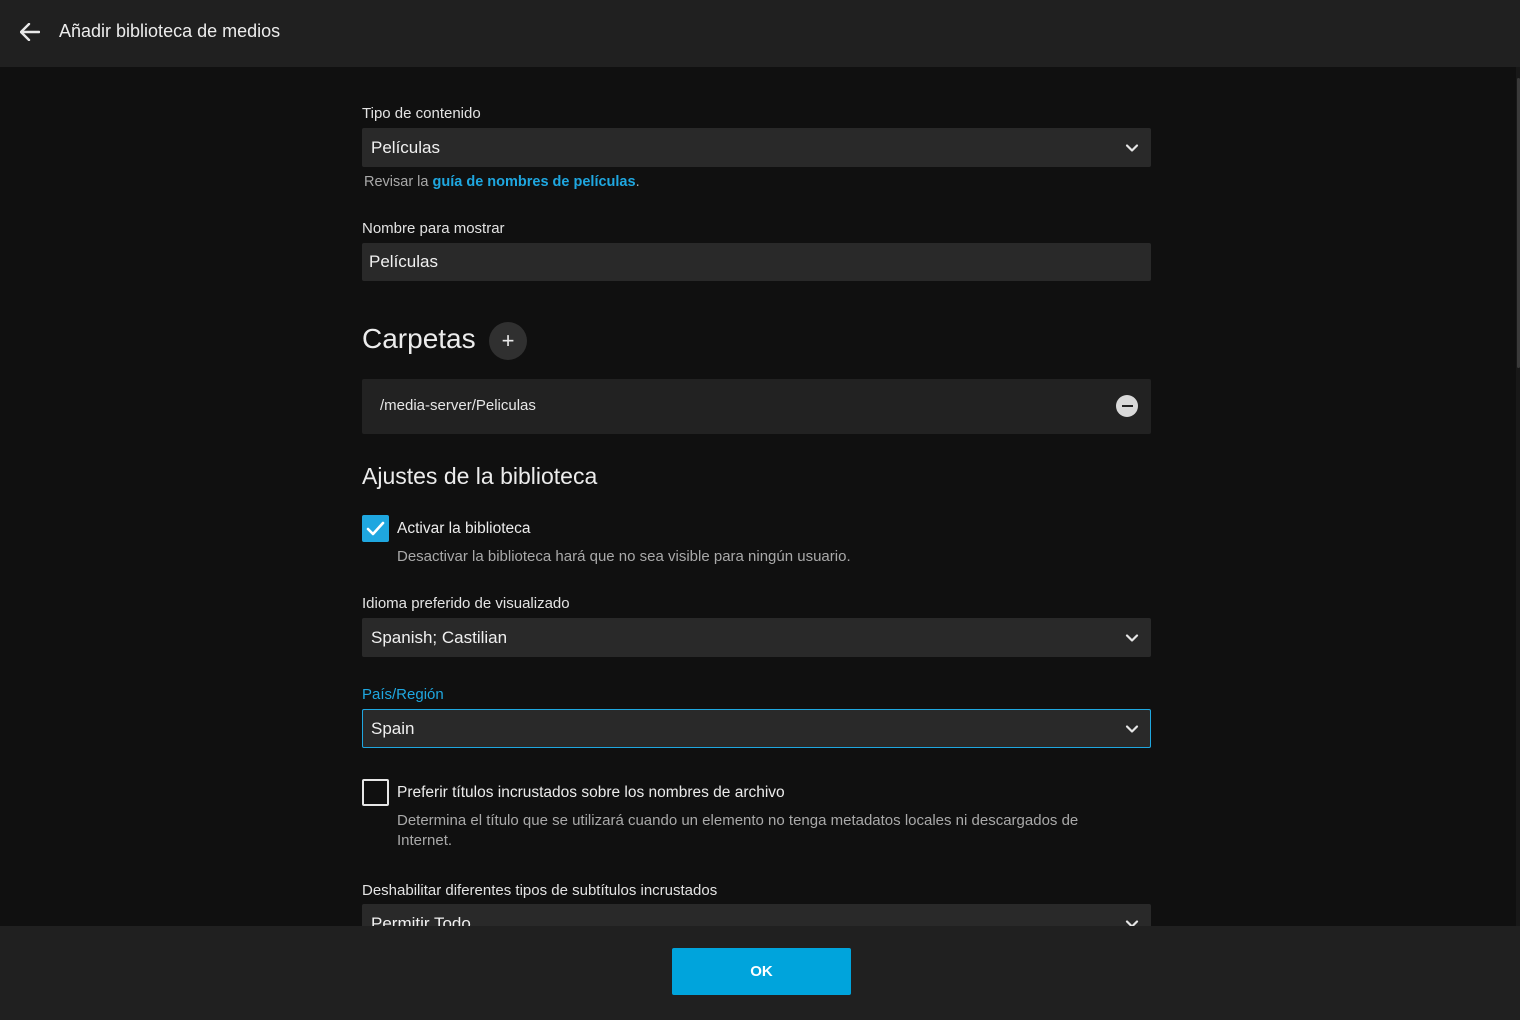  Describe the element at coordinates (637, 182) in the screenshot. I see `help-suffix-text: .` at that location.